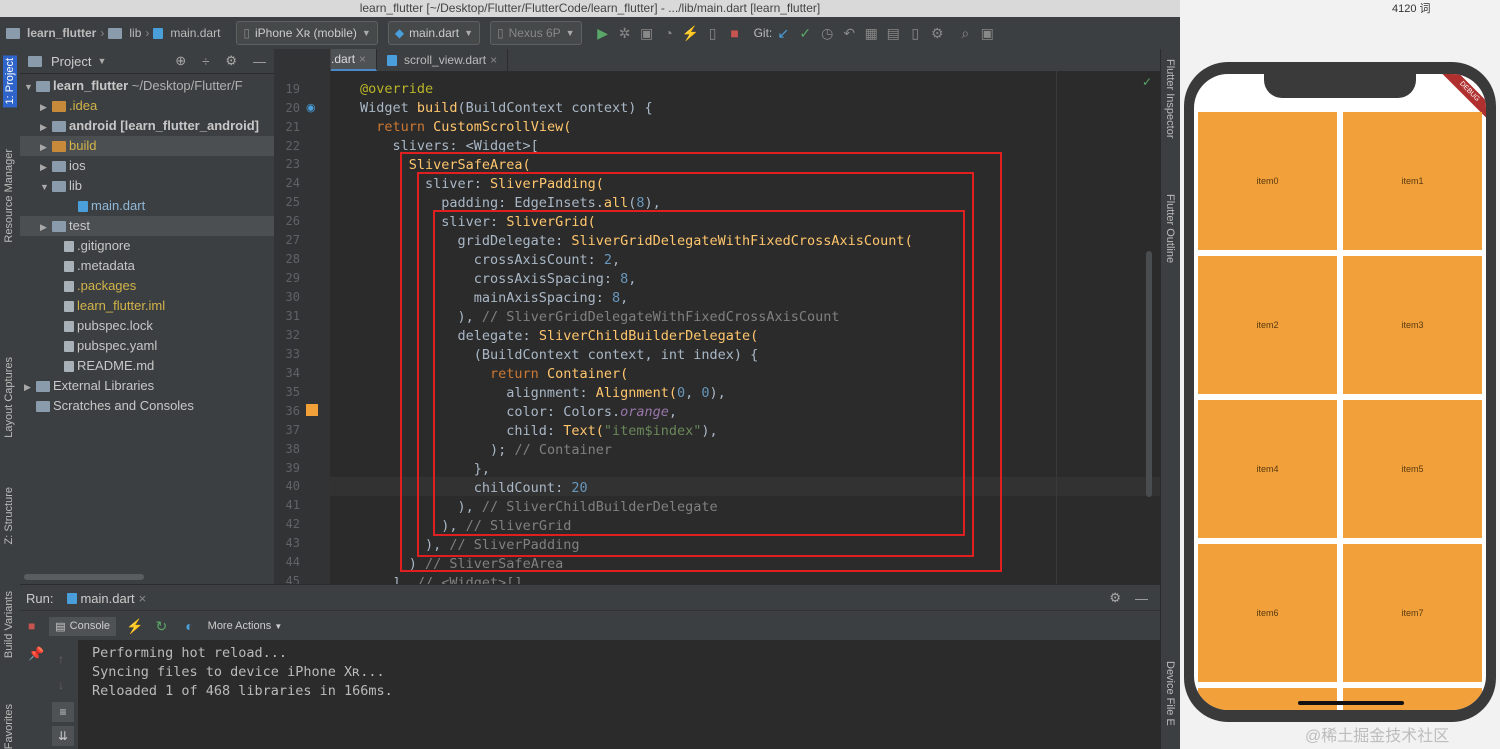 This screenshot has height=749, width=1500. Describe the element at coordinates (1267, 469) in the screenshot. I see `grid-item: item4` at that location.